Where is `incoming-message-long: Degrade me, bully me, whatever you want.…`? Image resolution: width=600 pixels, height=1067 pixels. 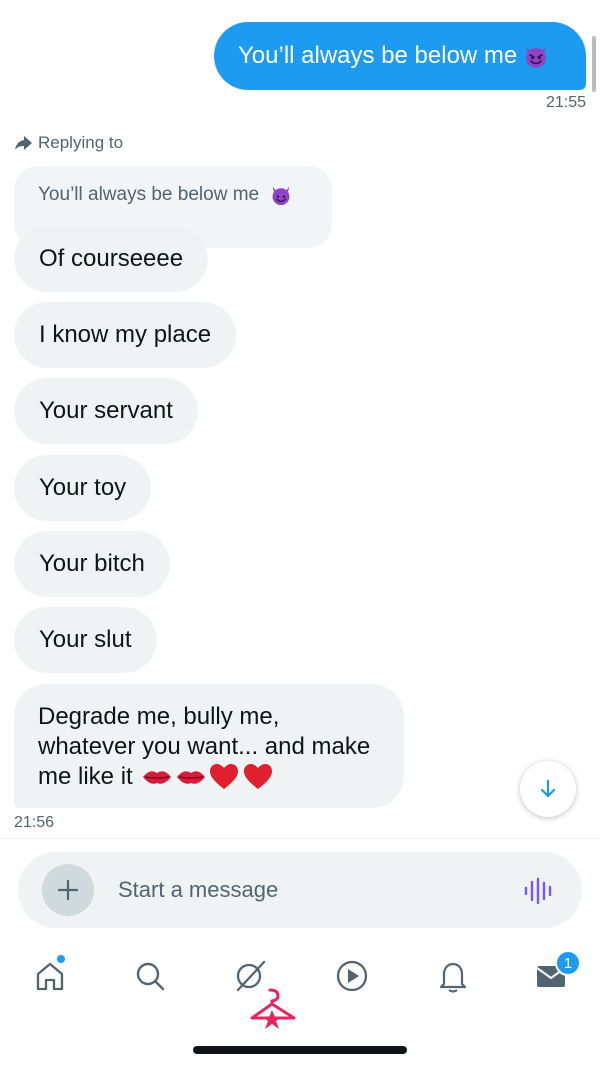 incoming-message-long: Degrade me, bully me, whatever you want.… is located at coordinates (209, 746).